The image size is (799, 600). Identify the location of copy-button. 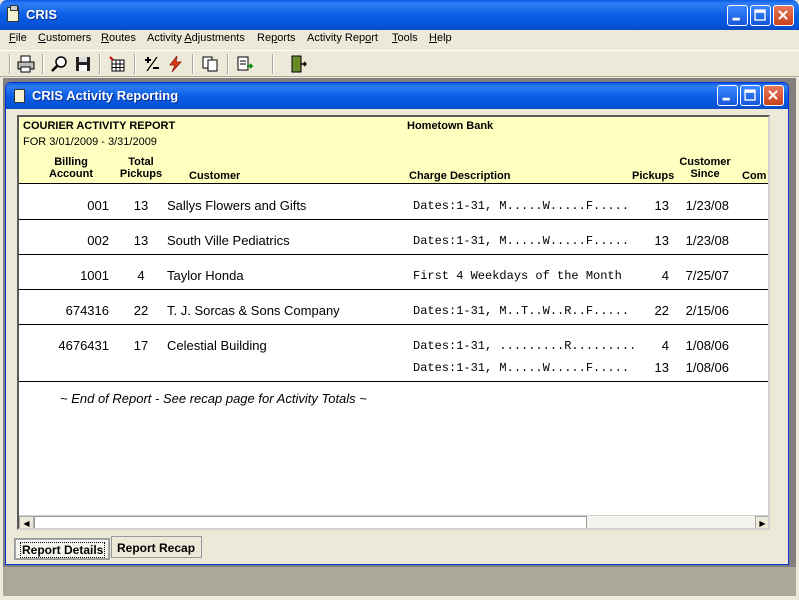
(210, 64).